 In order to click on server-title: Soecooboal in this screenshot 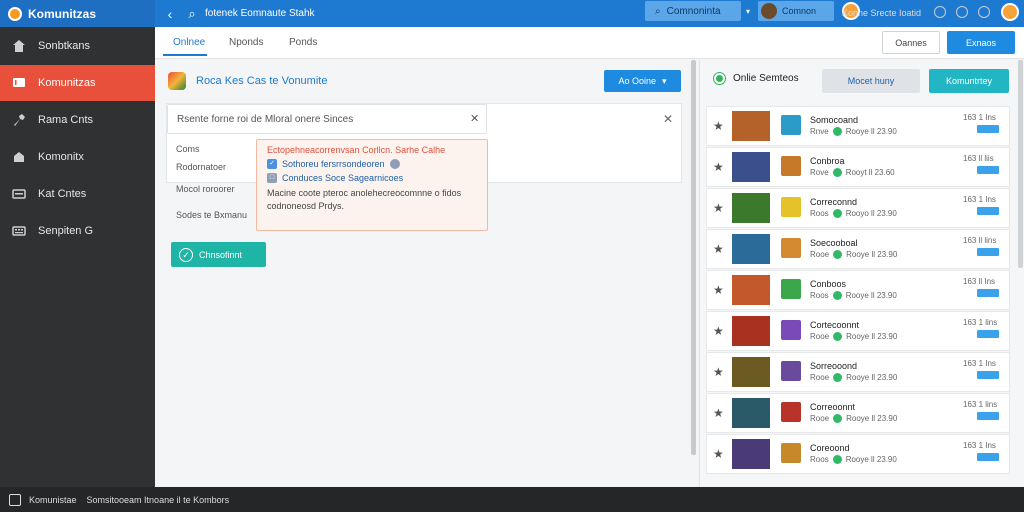, I will do `click(834, 243)`.